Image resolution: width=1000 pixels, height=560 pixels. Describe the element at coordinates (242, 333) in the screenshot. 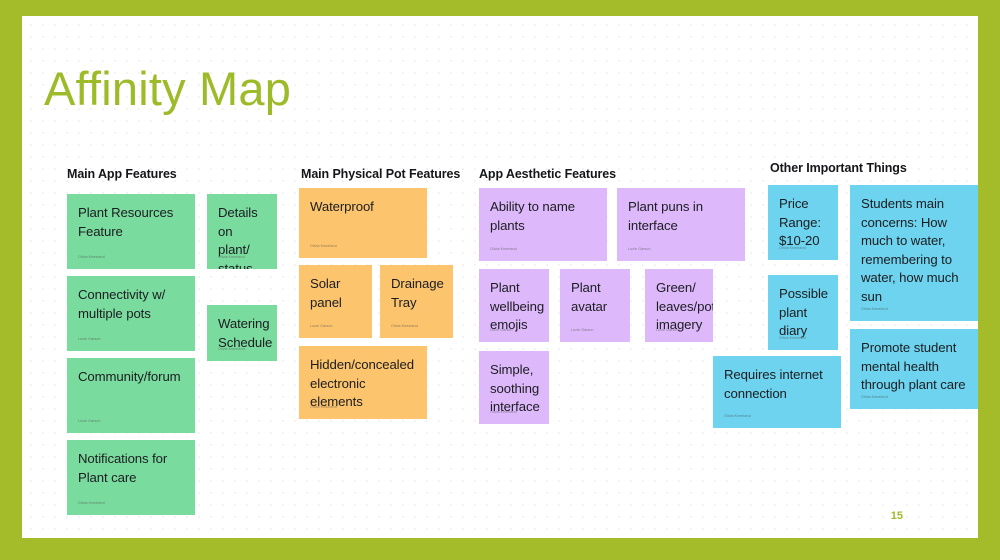

I see `sticky-note: Watering Schedule Olivia Kneeland` at that location.